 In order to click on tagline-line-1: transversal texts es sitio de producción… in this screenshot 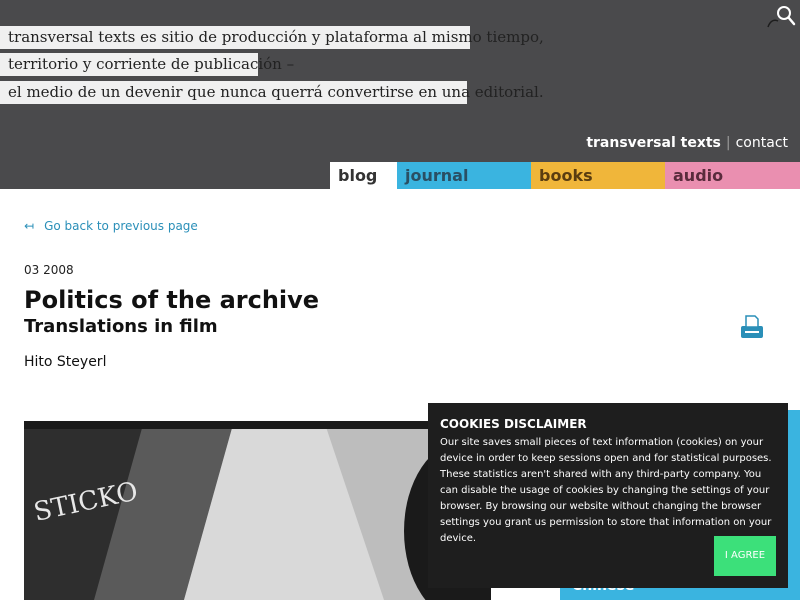, I will do `click(272, 37)`.